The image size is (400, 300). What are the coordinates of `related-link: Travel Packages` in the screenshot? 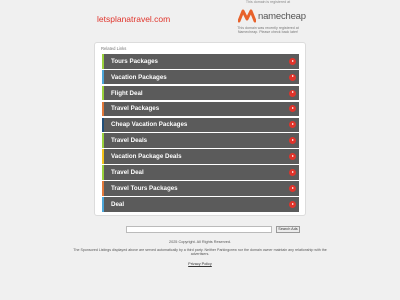 It's located at (200, 109).